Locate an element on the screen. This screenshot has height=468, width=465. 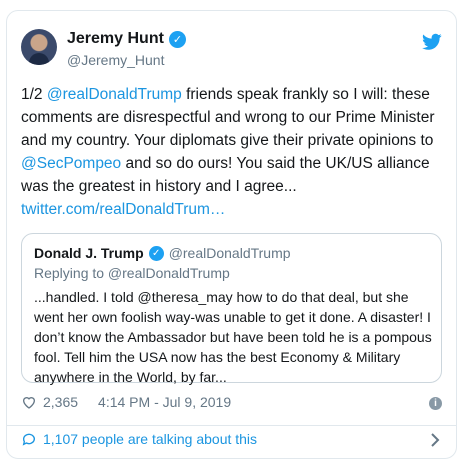
author-name-row: Jeremy Hunt ✓ is located at coordinates (126, 39).